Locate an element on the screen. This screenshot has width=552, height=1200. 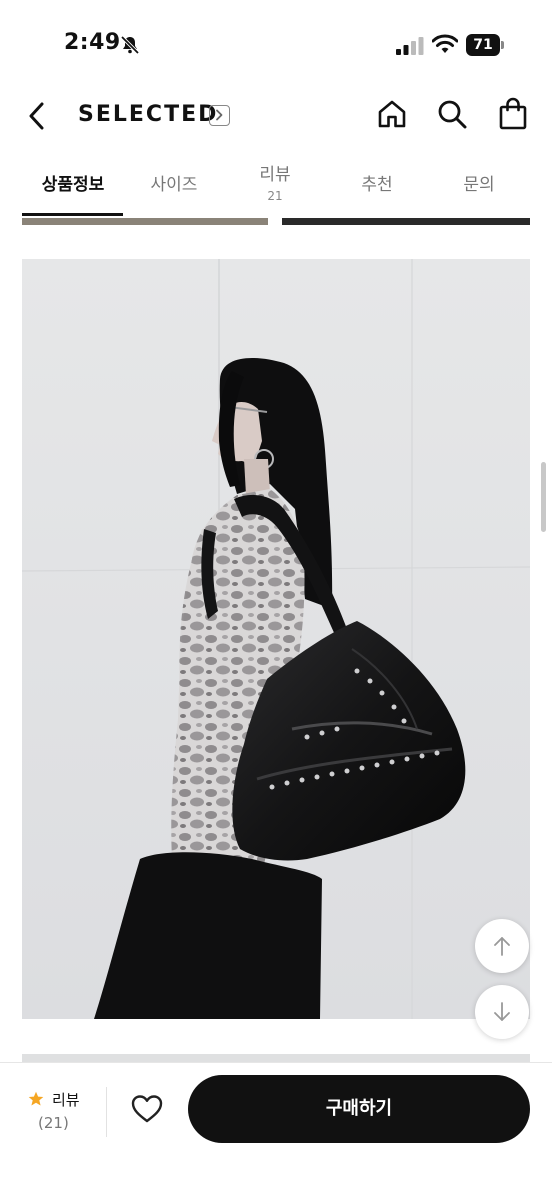
status-bar: 2:49 71 is located at coordinates (276, 45).